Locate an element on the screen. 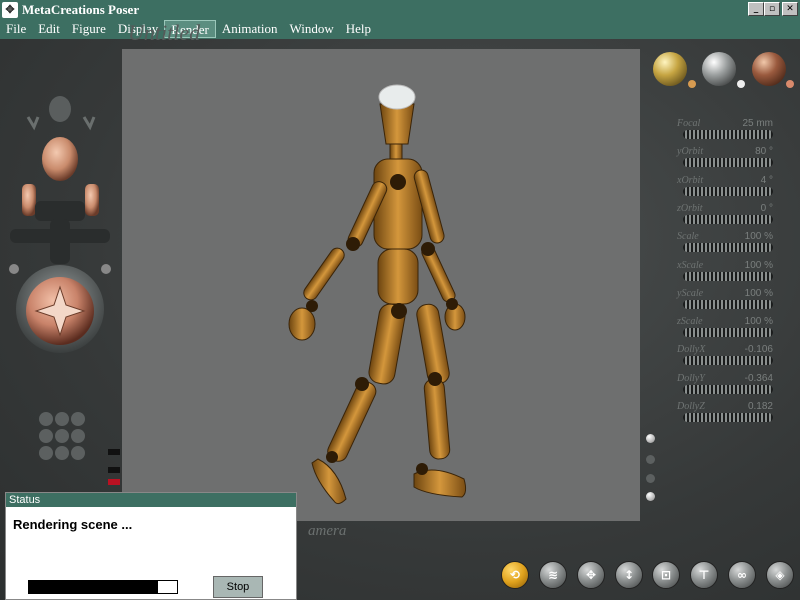  dial-label: zScale is located at coordinates (690, 322).